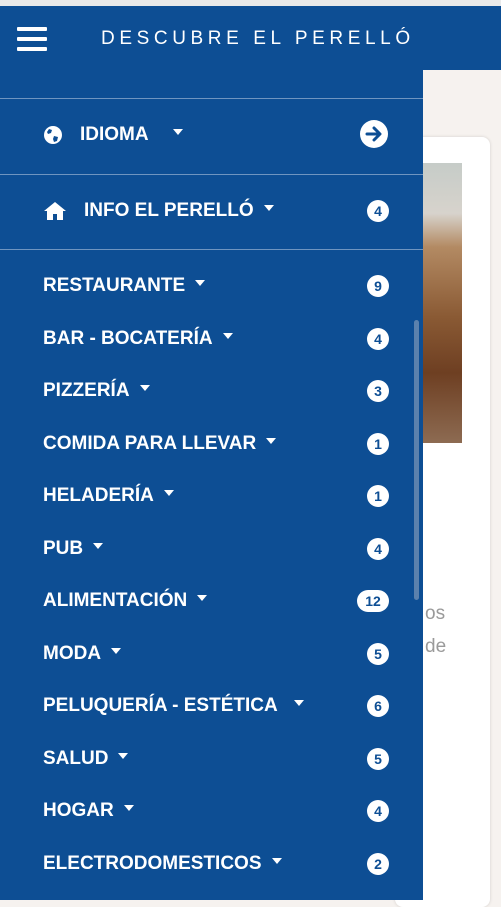 The height and width of the screenshot is (907, 501). What do you see at coordinates (211, 654) in the screenshot?
I see `category-item-moda: MODA 5` at bounding box center [211, 654].